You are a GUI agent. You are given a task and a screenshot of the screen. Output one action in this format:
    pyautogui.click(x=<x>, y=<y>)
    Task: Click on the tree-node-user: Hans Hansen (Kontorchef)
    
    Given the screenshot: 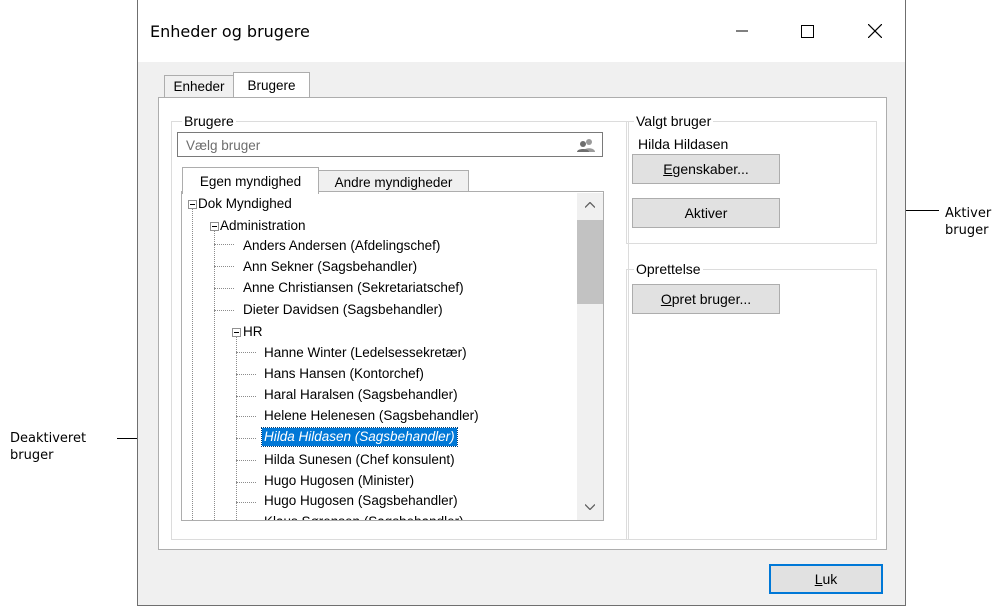 What is the action you would take?
    pyautogui.click(x=344, y=374)
    